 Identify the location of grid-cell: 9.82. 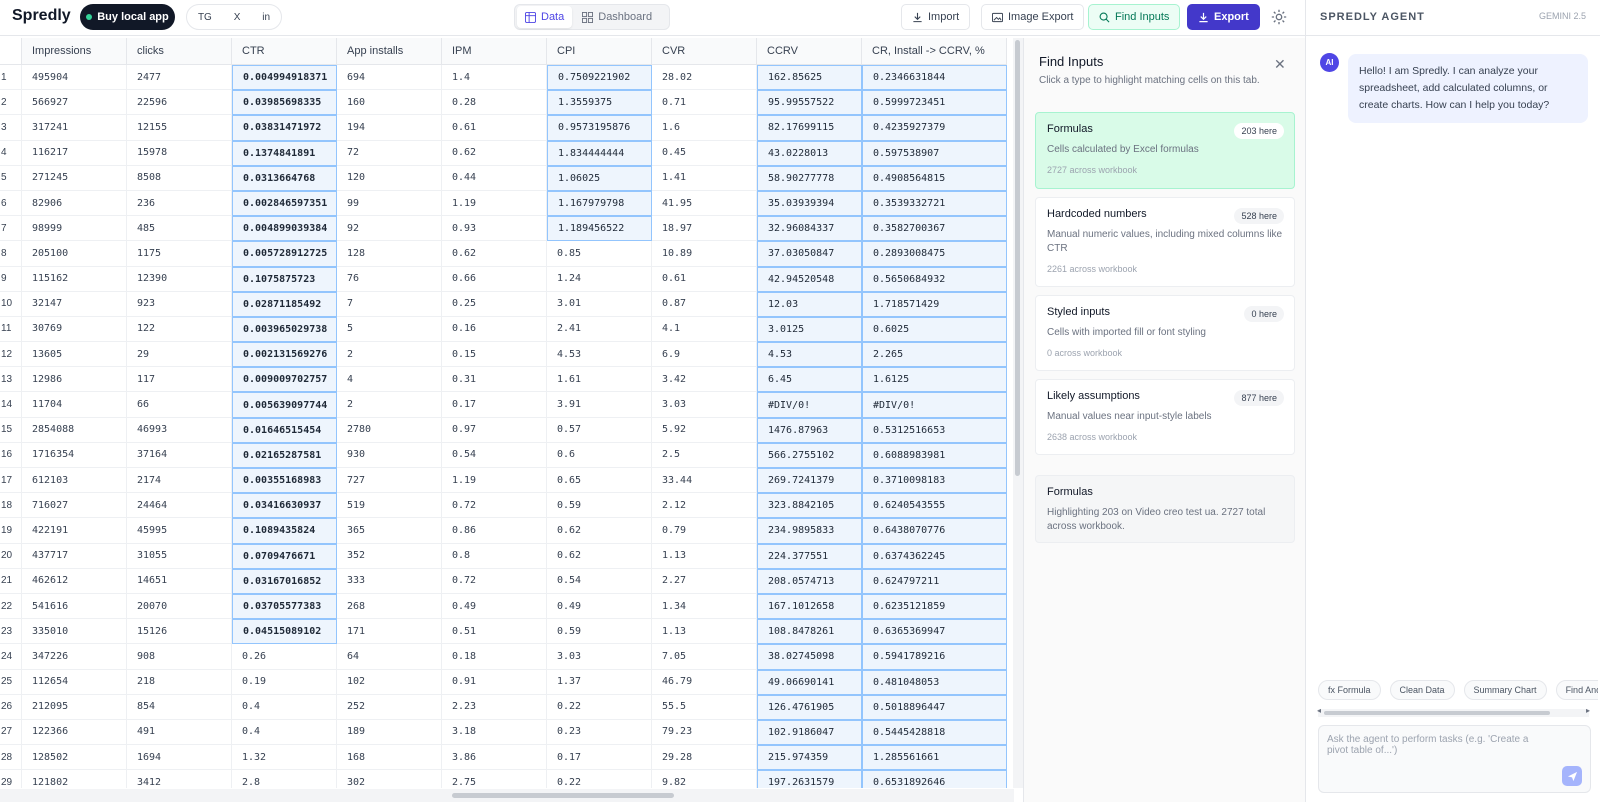
(704, 779).